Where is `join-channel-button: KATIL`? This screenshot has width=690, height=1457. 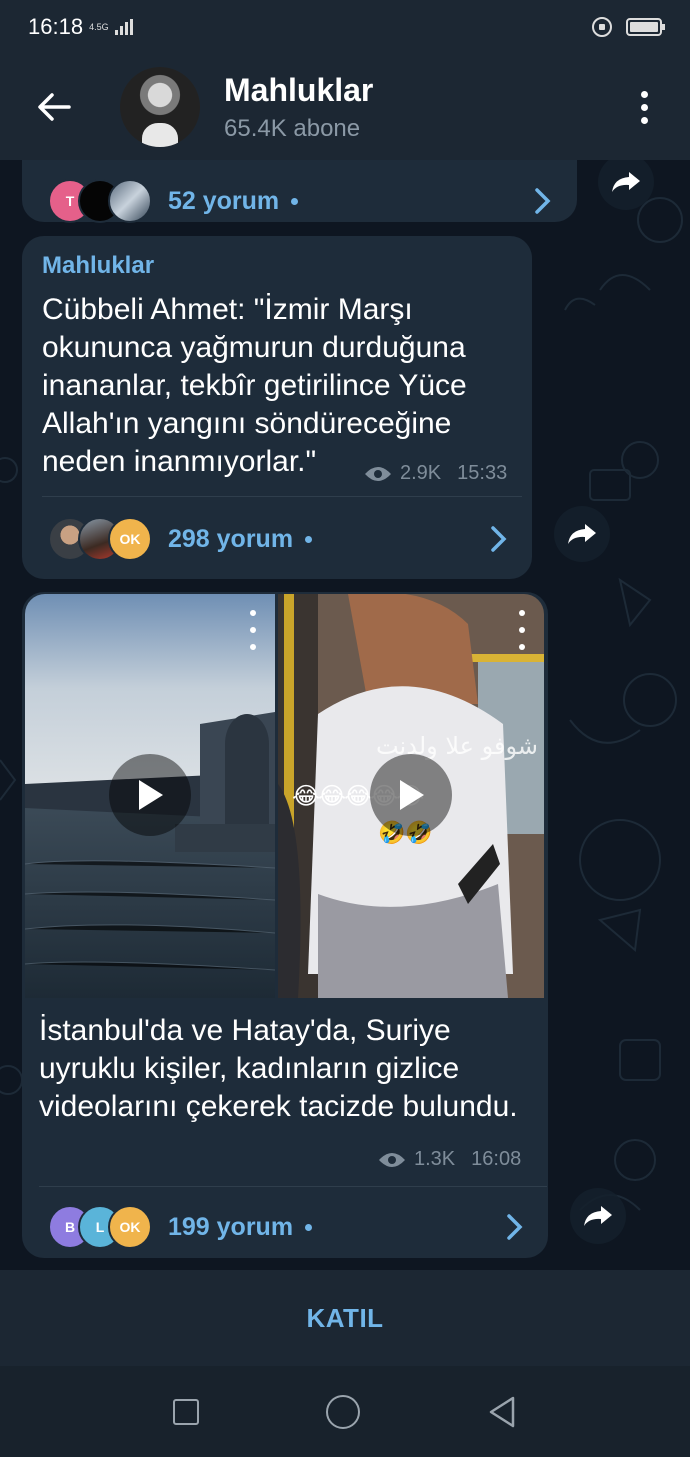
join-channel-button: KATIL is located at coordinates (344, 1318).